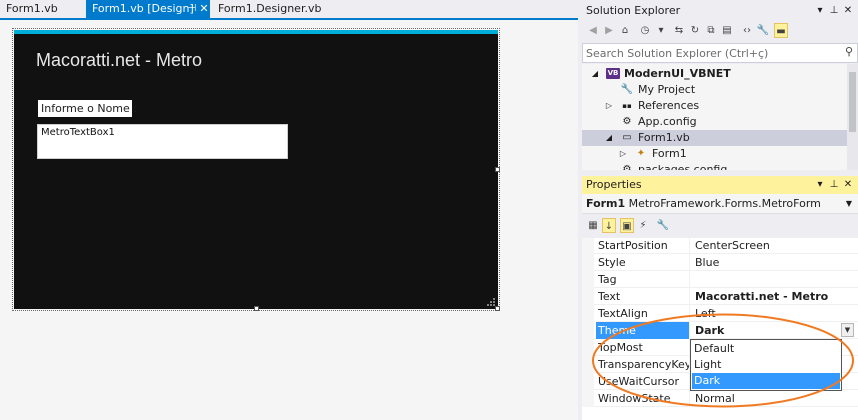 The height and width of the screenshot is (420, 858). I want to click on tree-item-references: ▷ ▪▪ References, so click(714, 106).